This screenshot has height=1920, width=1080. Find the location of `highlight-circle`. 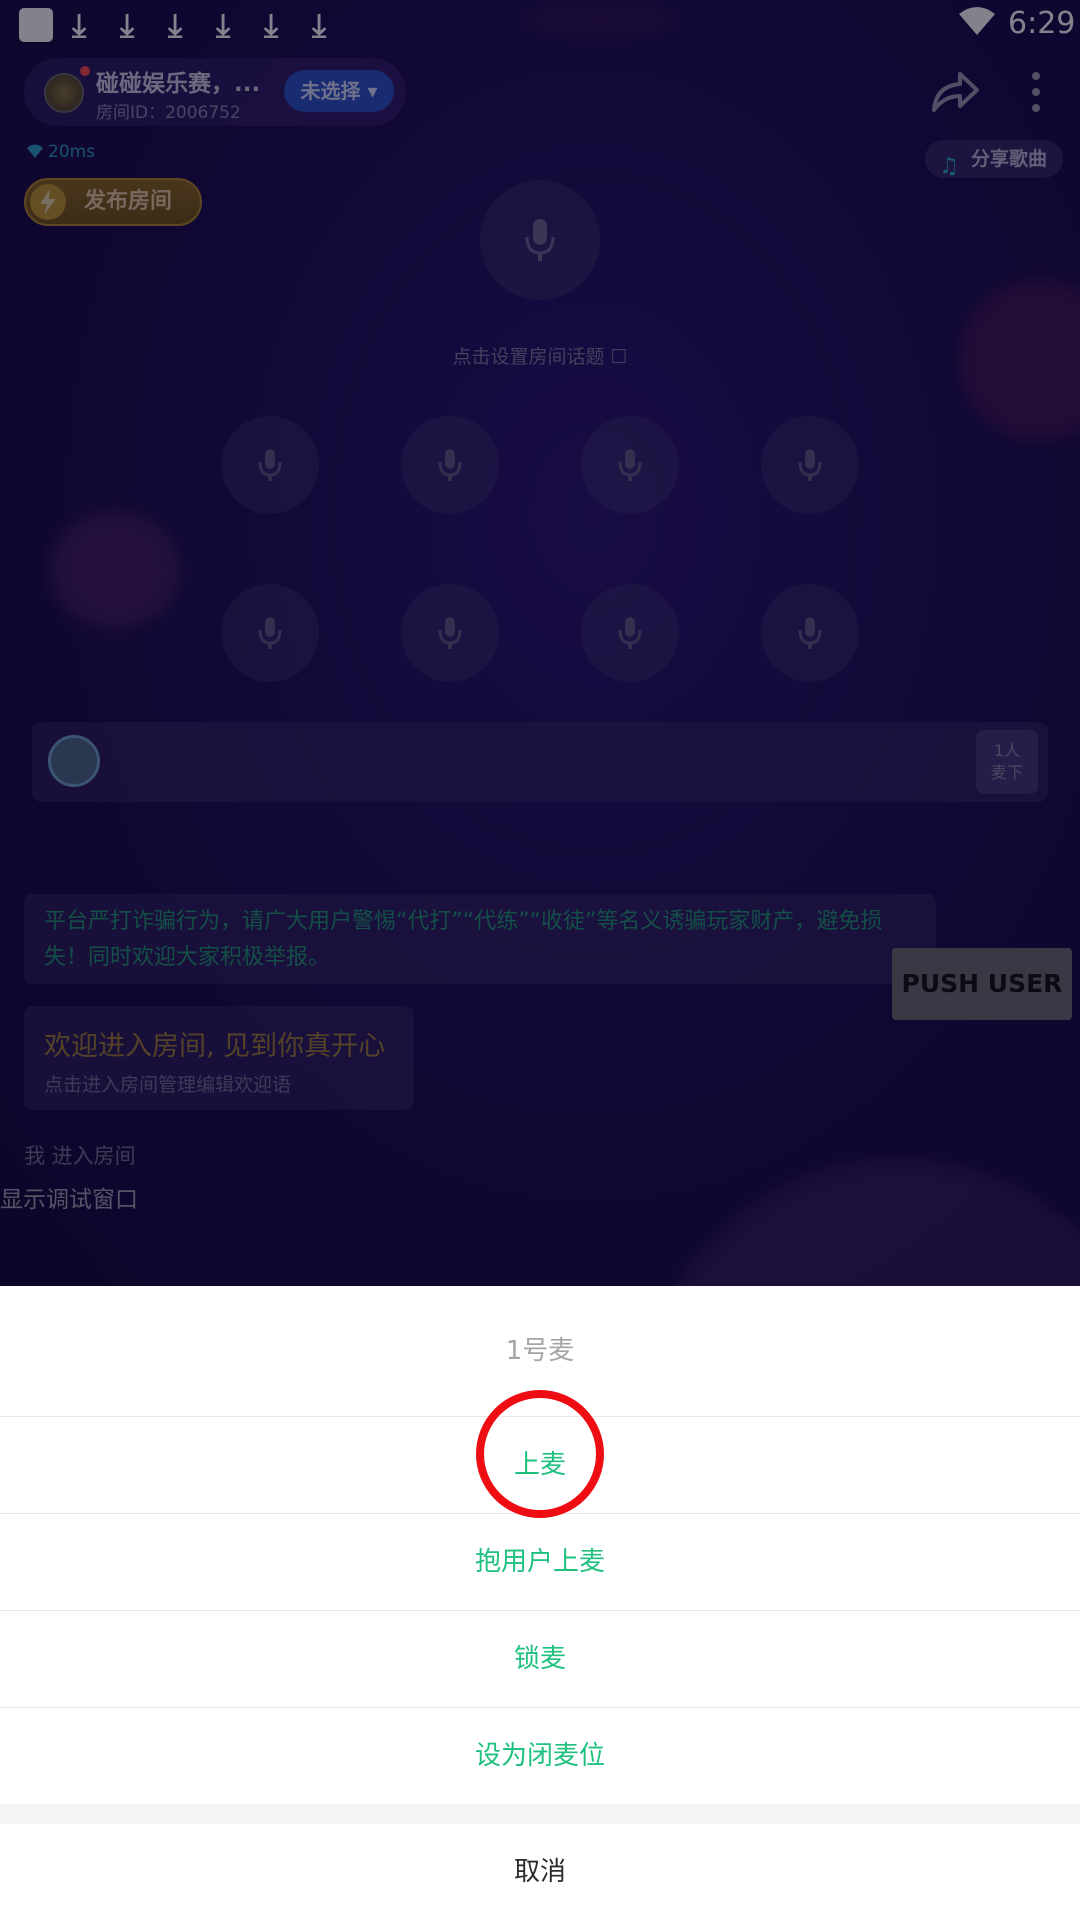

highlight-circle is located at coordinates (540, 1454).